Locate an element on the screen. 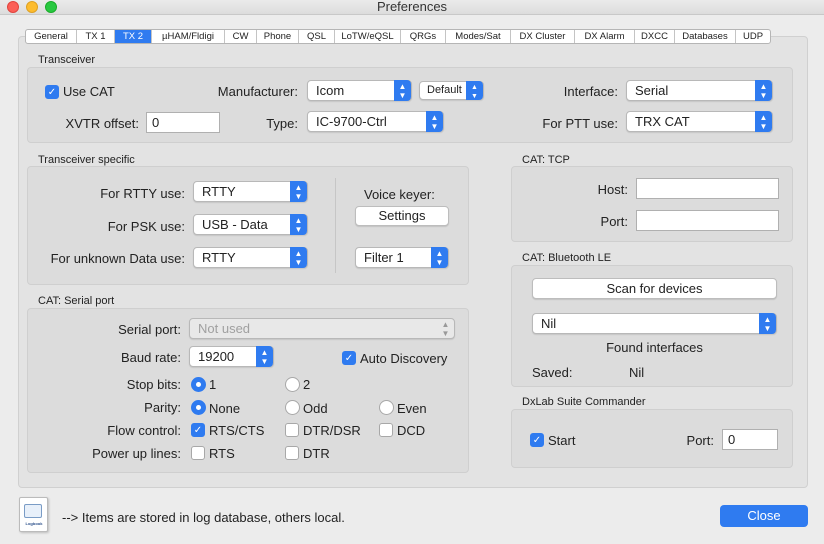 The width and height of the screenshot is (824, 544). voice-keyer-label: Voice keyer: is located at coordinates (399, 194).